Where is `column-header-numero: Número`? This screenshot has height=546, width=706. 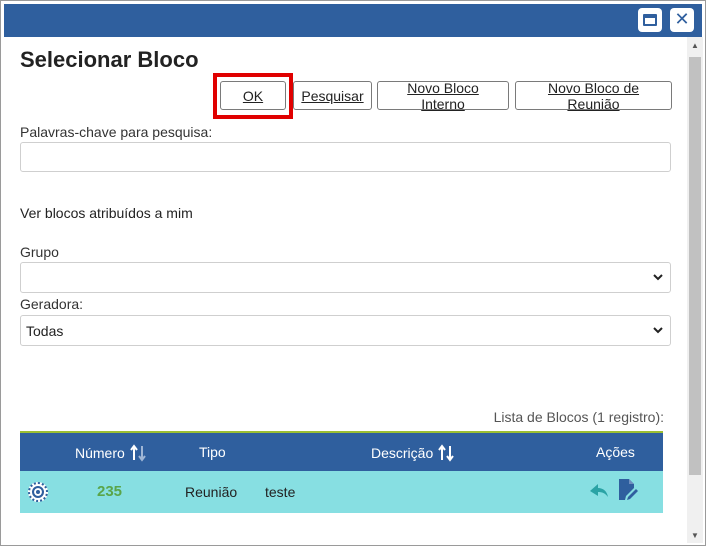
column-header-numero: Número is located at coordinates (111, 453).